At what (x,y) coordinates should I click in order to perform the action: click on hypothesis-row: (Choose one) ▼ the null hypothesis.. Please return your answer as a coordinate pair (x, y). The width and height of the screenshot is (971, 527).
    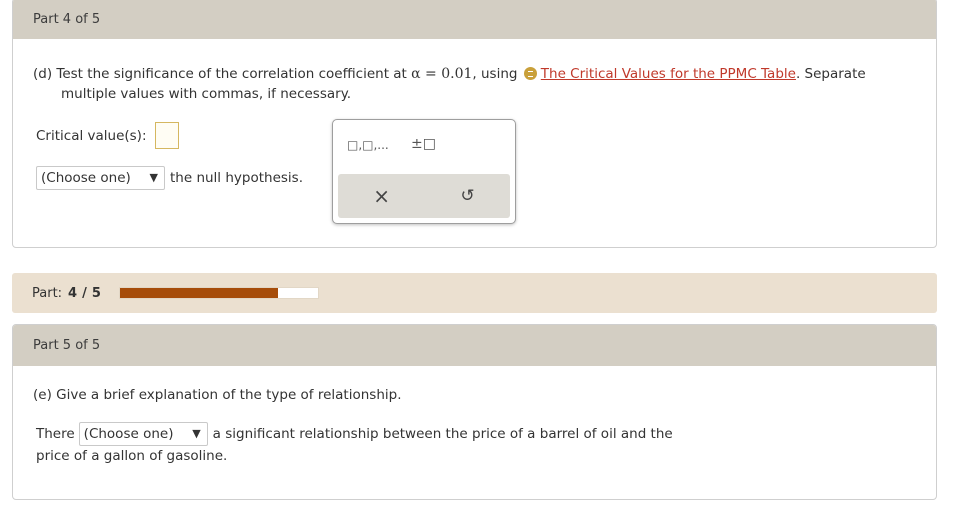
    Looking at the image, I should click on (169, 178).